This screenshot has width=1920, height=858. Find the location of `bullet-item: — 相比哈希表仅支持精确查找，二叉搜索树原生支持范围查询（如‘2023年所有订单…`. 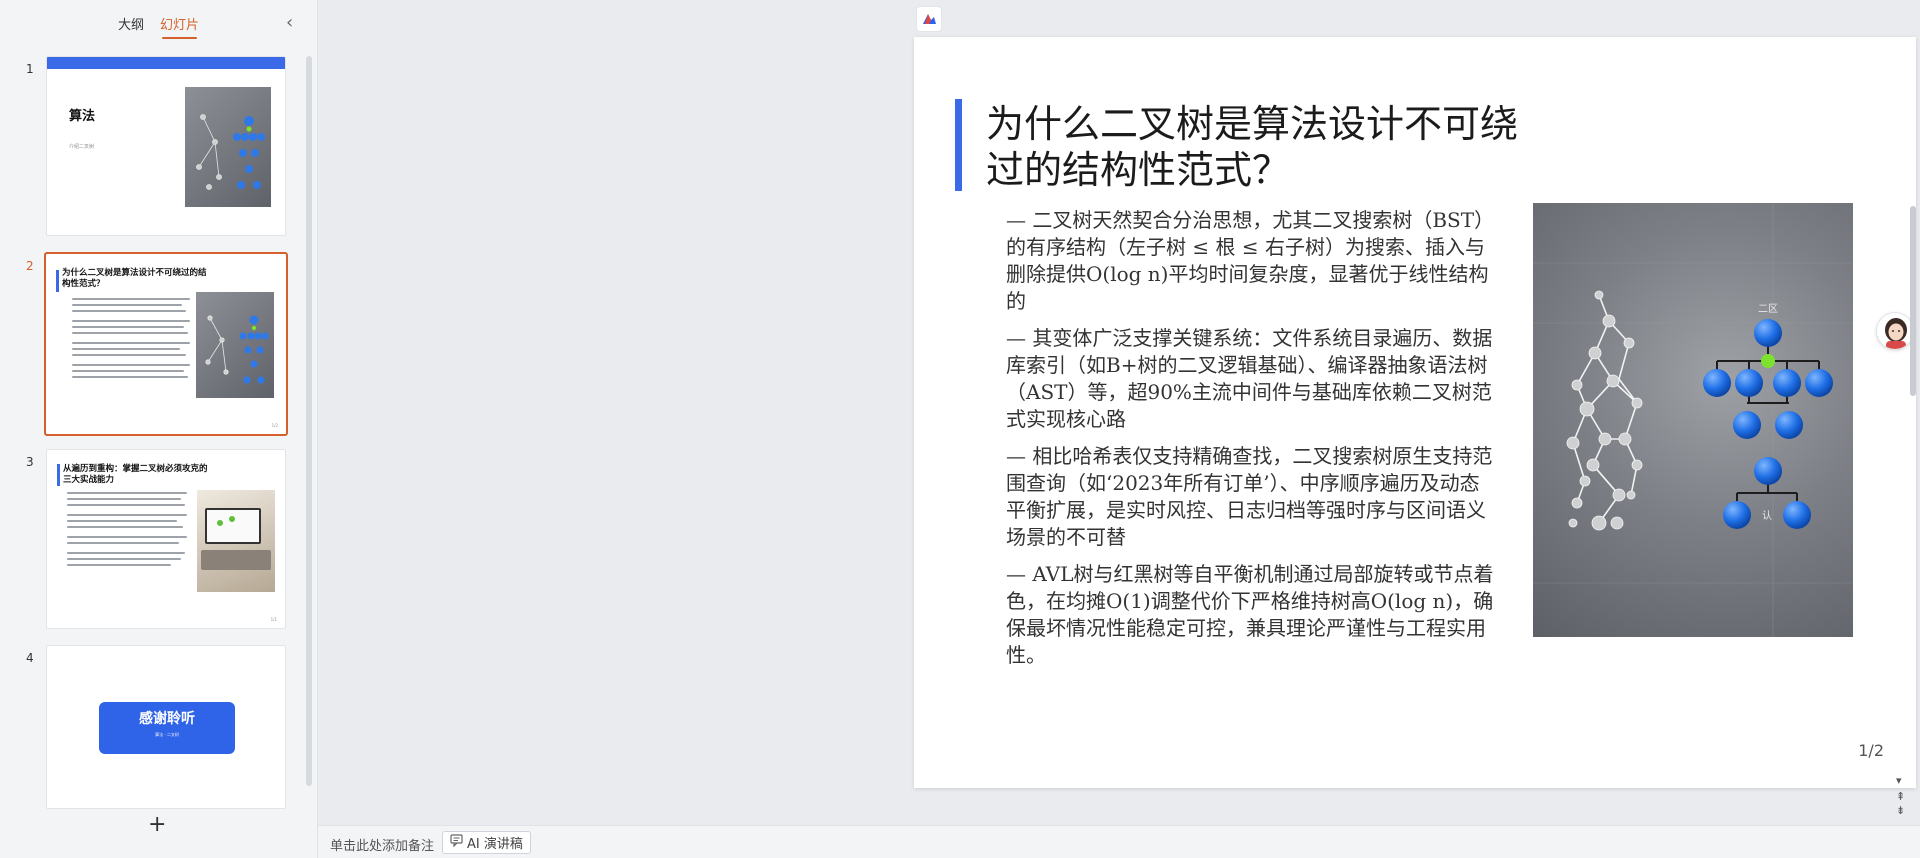

bullet-item: — 相比哈希表仅支持精确查找，二叉搜索树原生支持范围查询（如‘2023年所有订单… is located at coordinates (1249, 496).